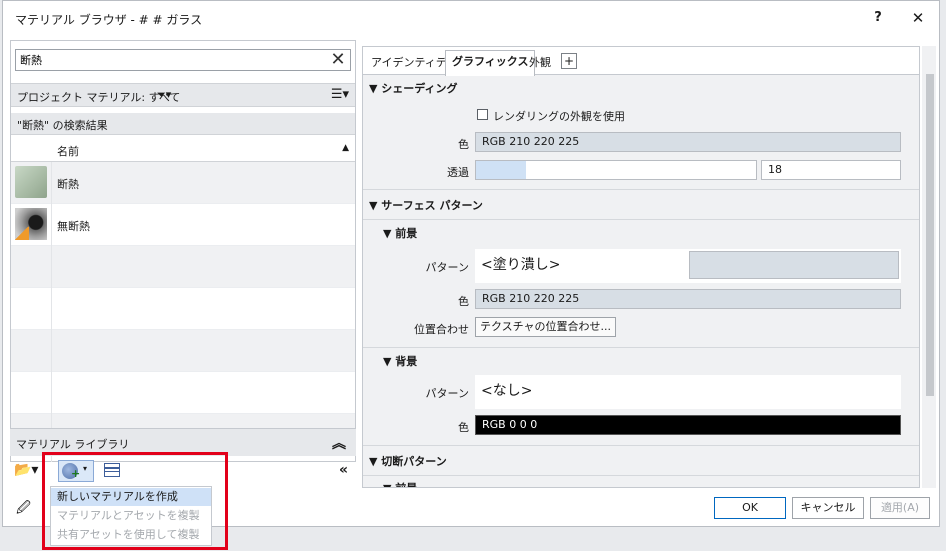 The image size is (946, 551). What do you see at coordinates (775, 169) in the screenshot?
I see `transparency-value: 18` at bounding box center [775, 169].